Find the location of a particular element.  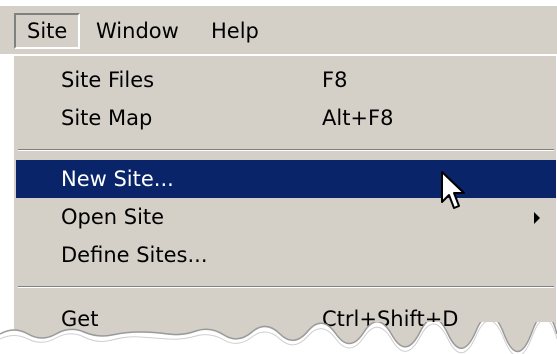

menu-item-label: Open Site is located at coordinates (113, 217).